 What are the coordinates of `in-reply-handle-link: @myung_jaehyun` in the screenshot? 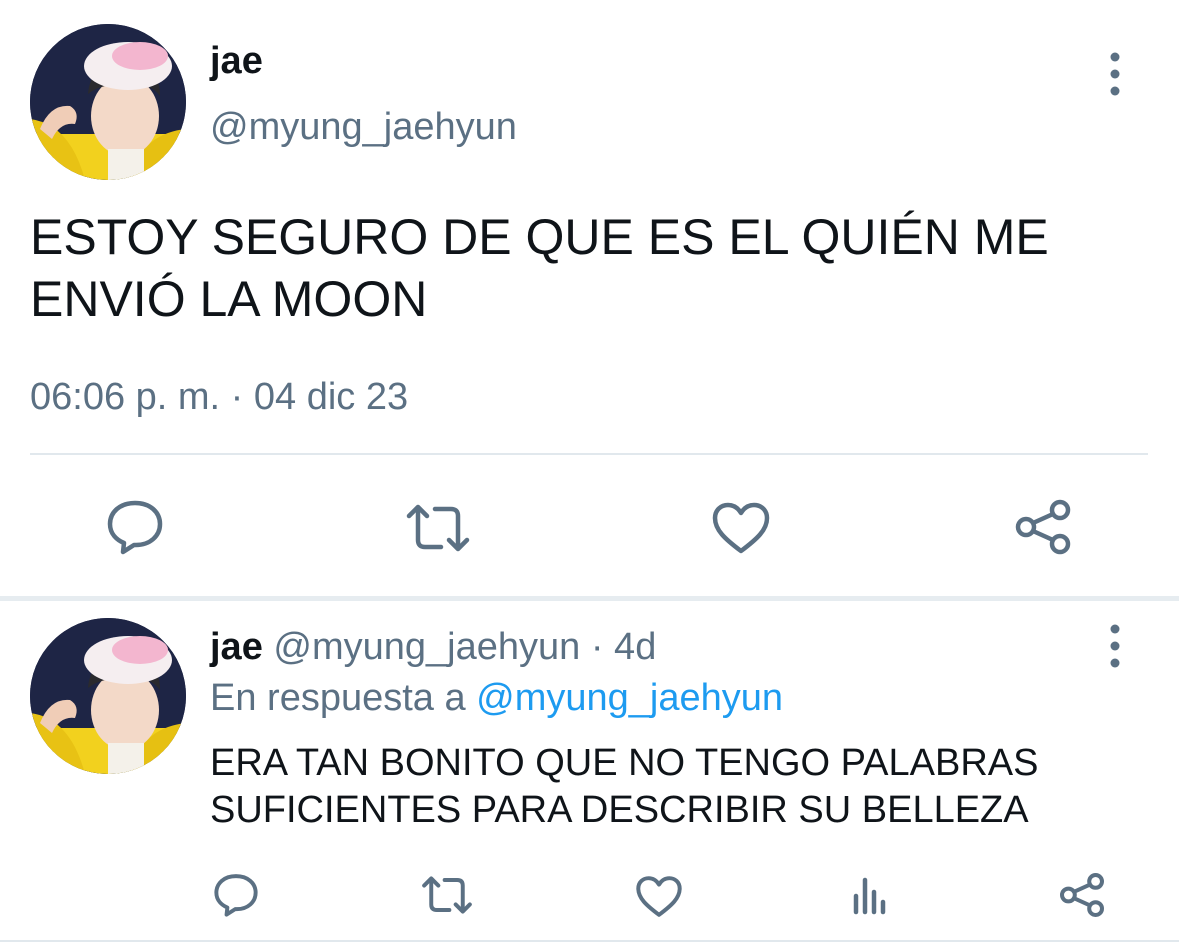 It's located at (629, 698).